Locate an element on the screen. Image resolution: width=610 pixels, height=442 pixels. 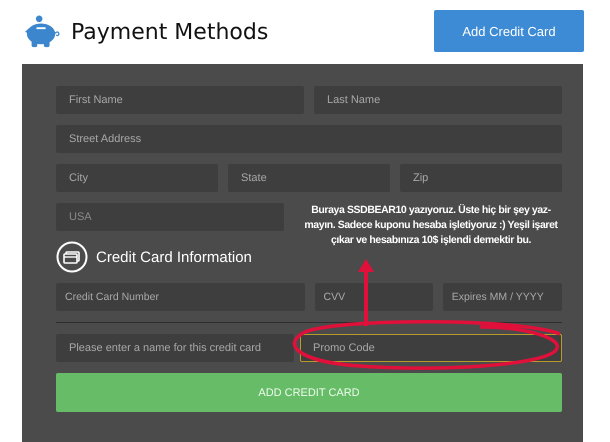
add-credit-card-button: ADD CREDIT CARD is located at coordinates (309, 392).